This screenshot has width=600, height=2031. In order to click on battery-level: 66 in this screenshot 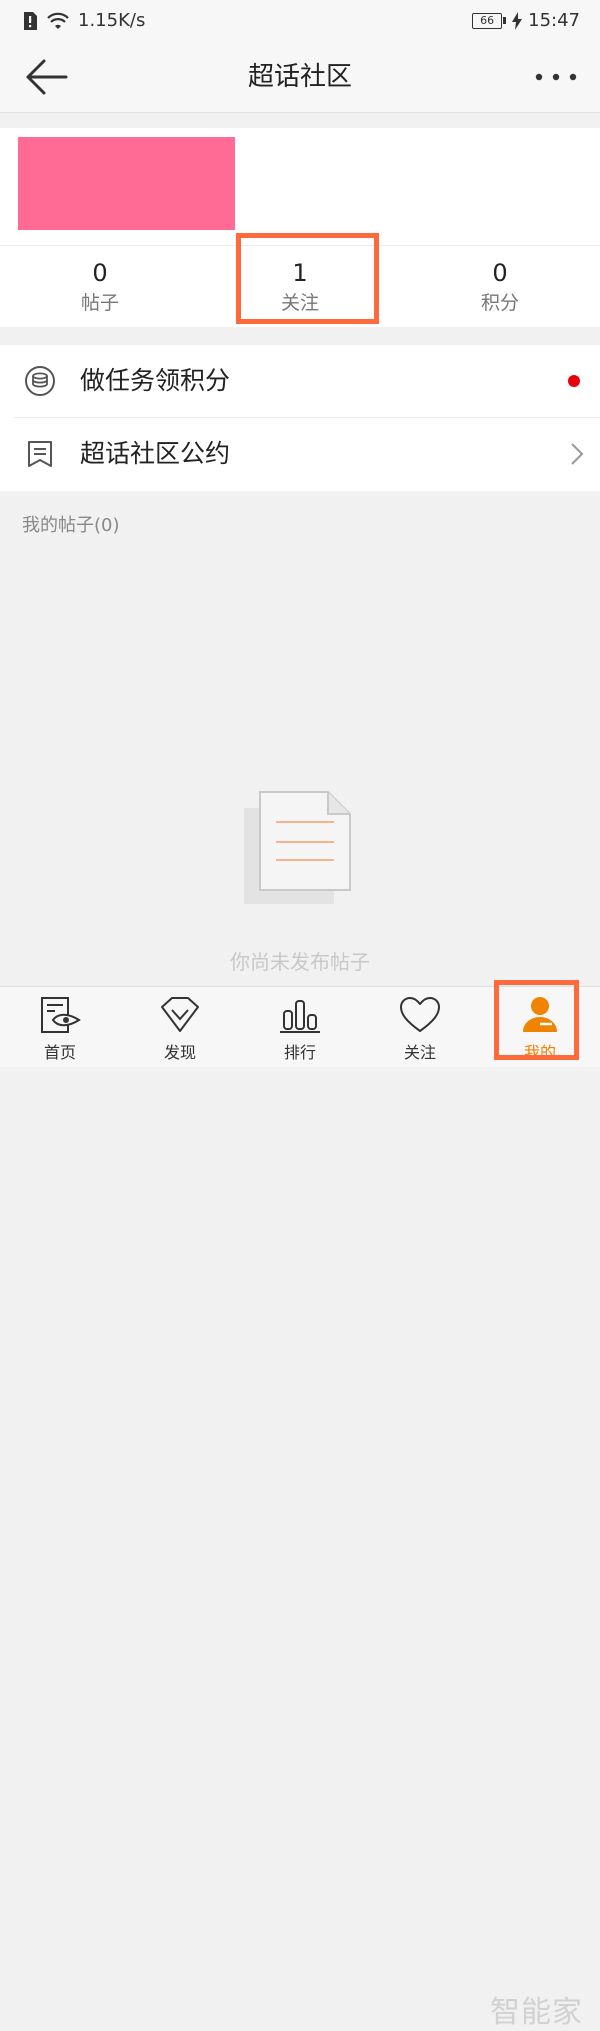, I will do `click(487, 20)`.